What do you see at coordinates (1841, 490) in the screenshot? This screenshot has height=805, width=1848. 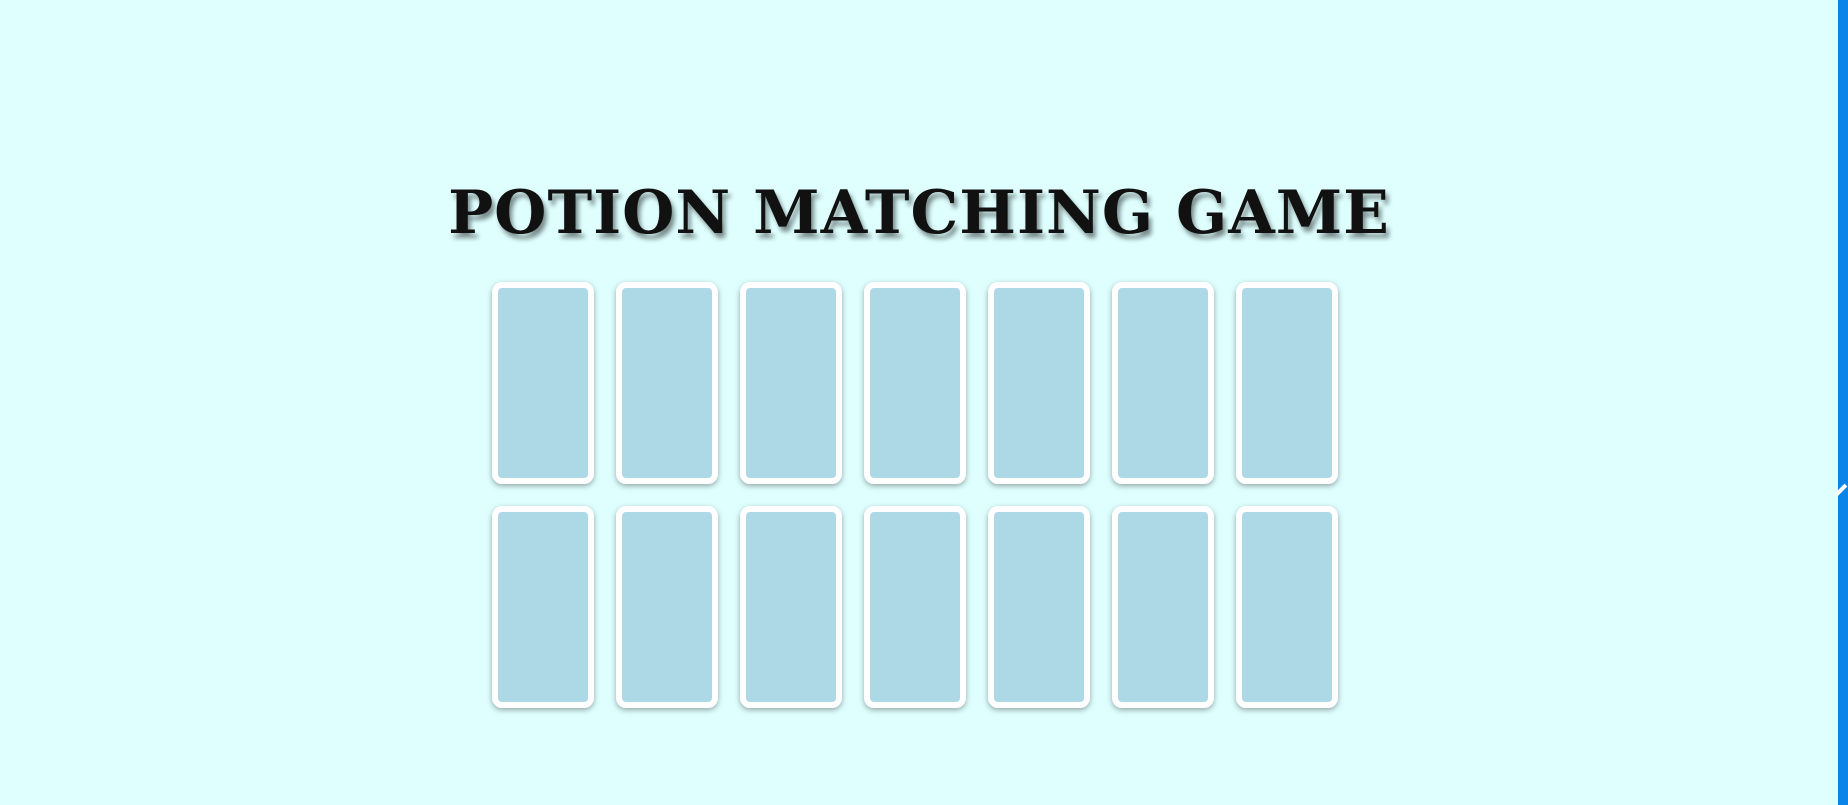 I see `chevron-icon` at bounding box center [1841, 490].